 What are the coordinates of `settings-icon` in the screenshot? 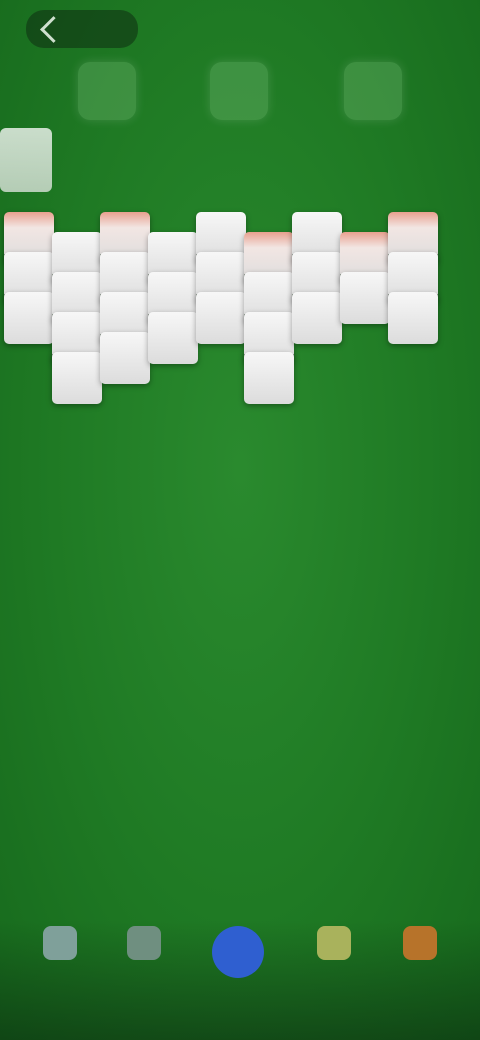 It's located at (60, 943).